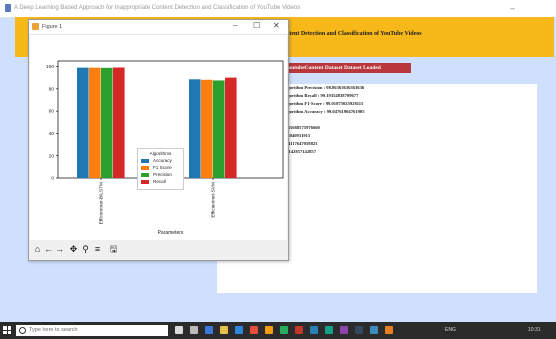  I want to click on windows-start-icon, so click(7, 330).